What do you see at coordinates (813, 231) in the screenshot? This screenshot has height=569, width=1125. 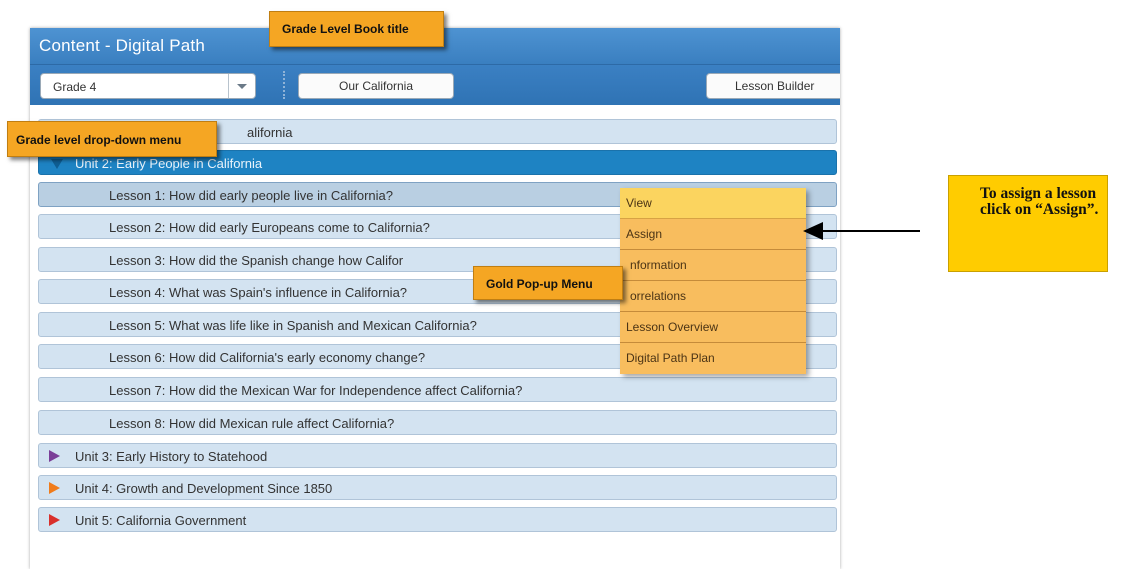 I see `arrow-left-icon` at bounding box center [813, 231].